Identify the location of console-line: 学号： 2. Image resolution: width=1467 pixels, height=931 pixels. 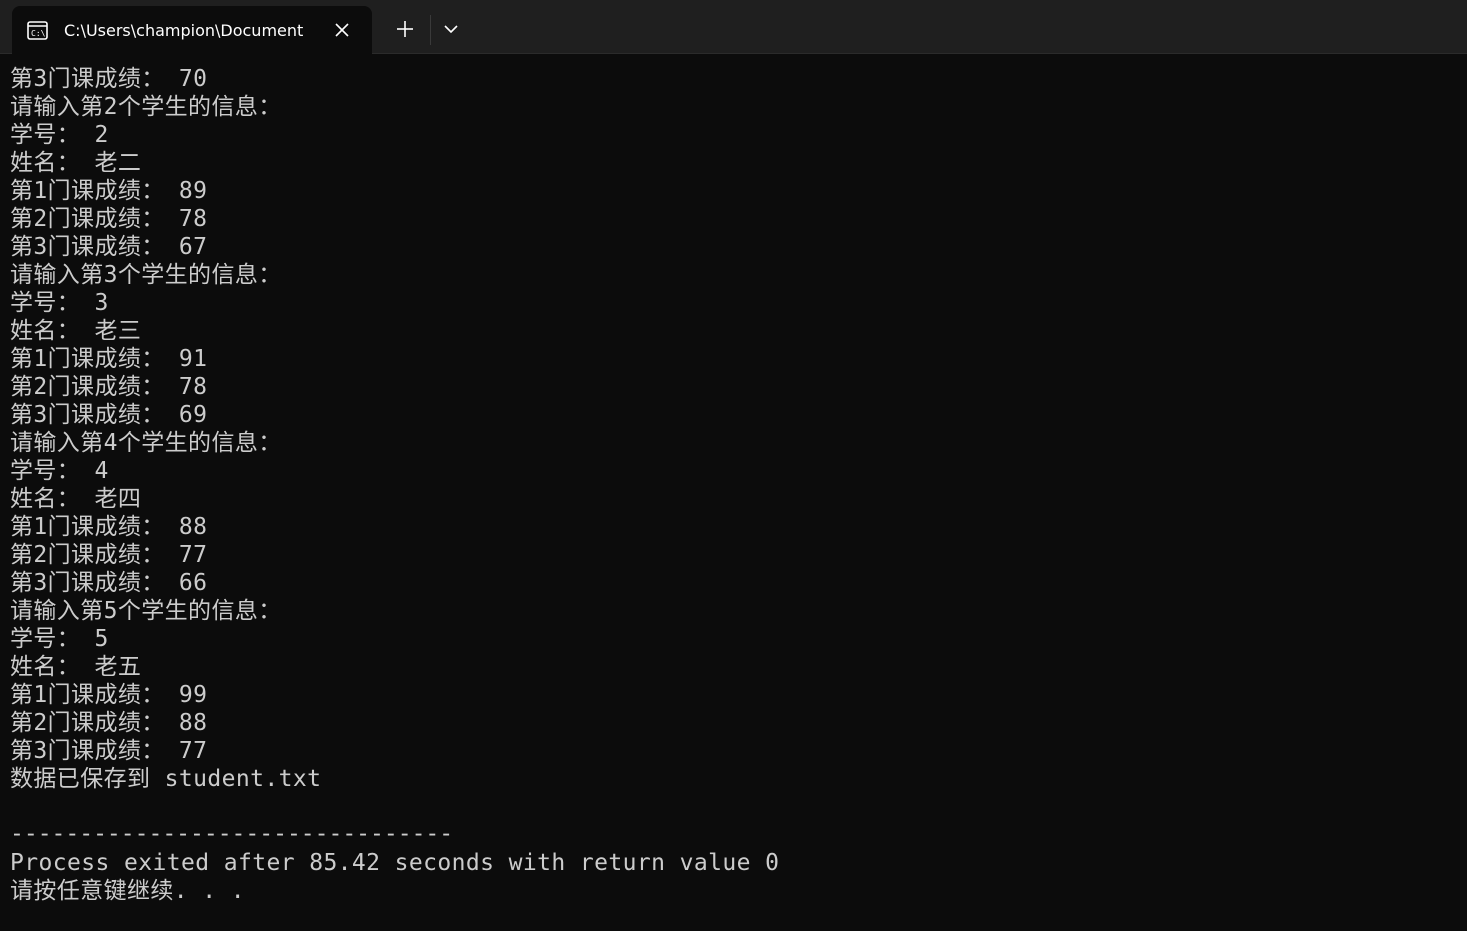
(59, 135).